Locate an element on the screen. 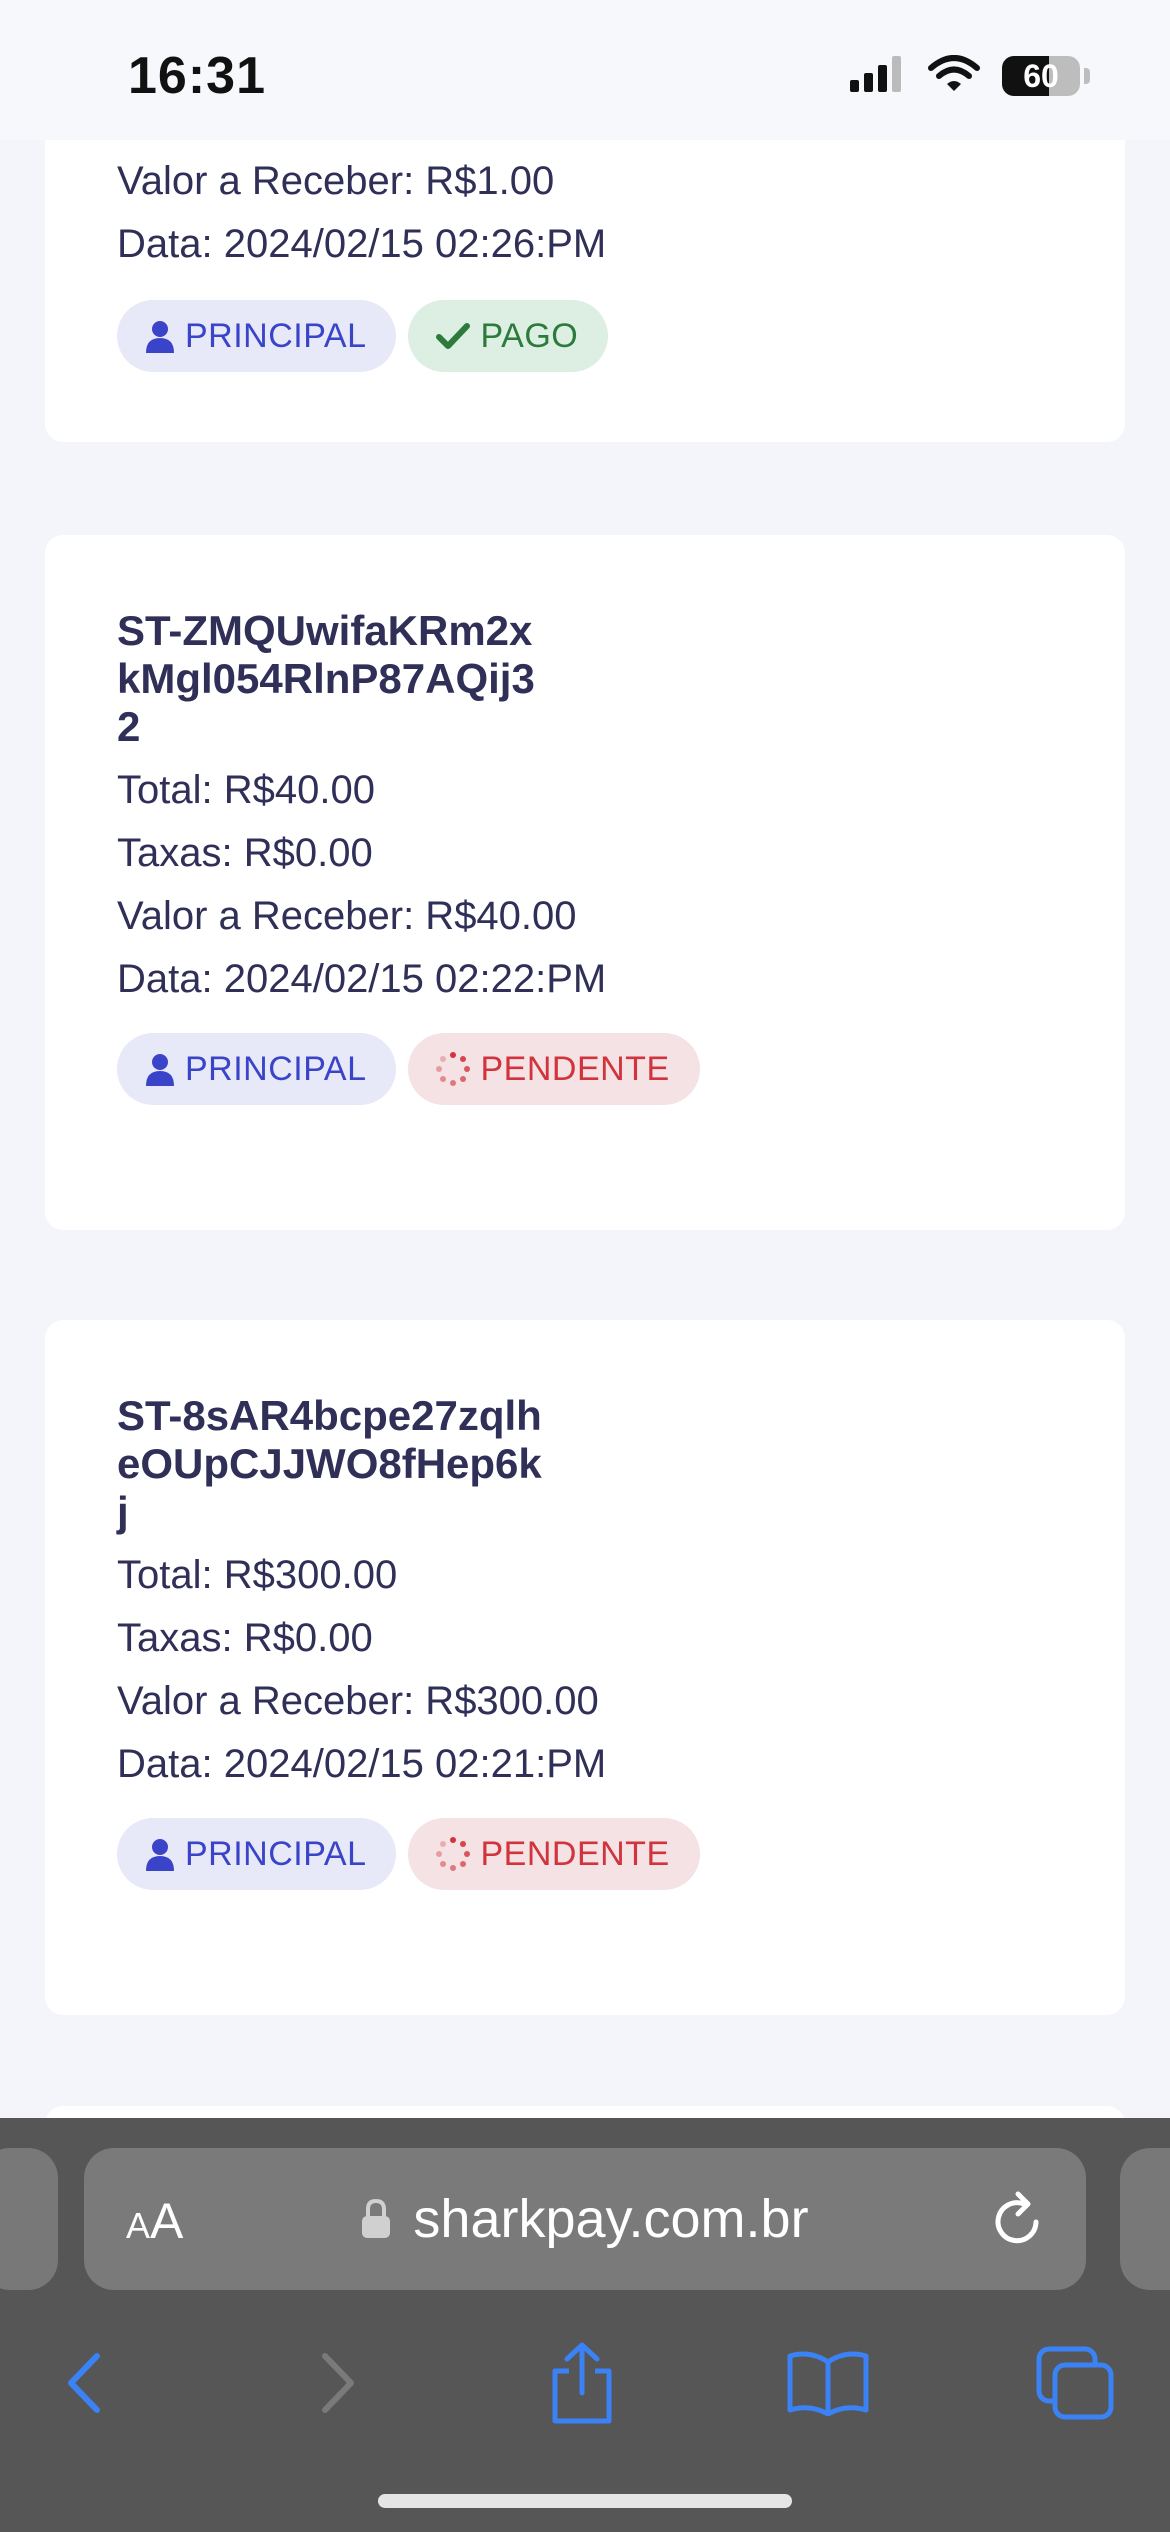 This screenshot has height=2532, width=1170. bookmarks-icon is located at coordinates (828, 2383).